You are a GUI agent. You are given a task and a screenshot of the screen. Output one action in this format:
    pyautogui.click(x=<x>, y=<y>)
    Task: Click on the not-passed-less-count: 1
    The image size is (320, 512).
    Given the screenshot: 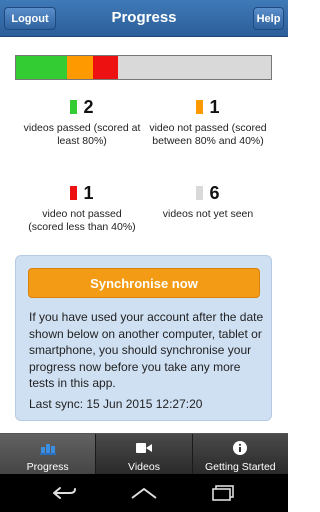 What is the action you would take?
    pyautogui.click(x=88, y=192)
    